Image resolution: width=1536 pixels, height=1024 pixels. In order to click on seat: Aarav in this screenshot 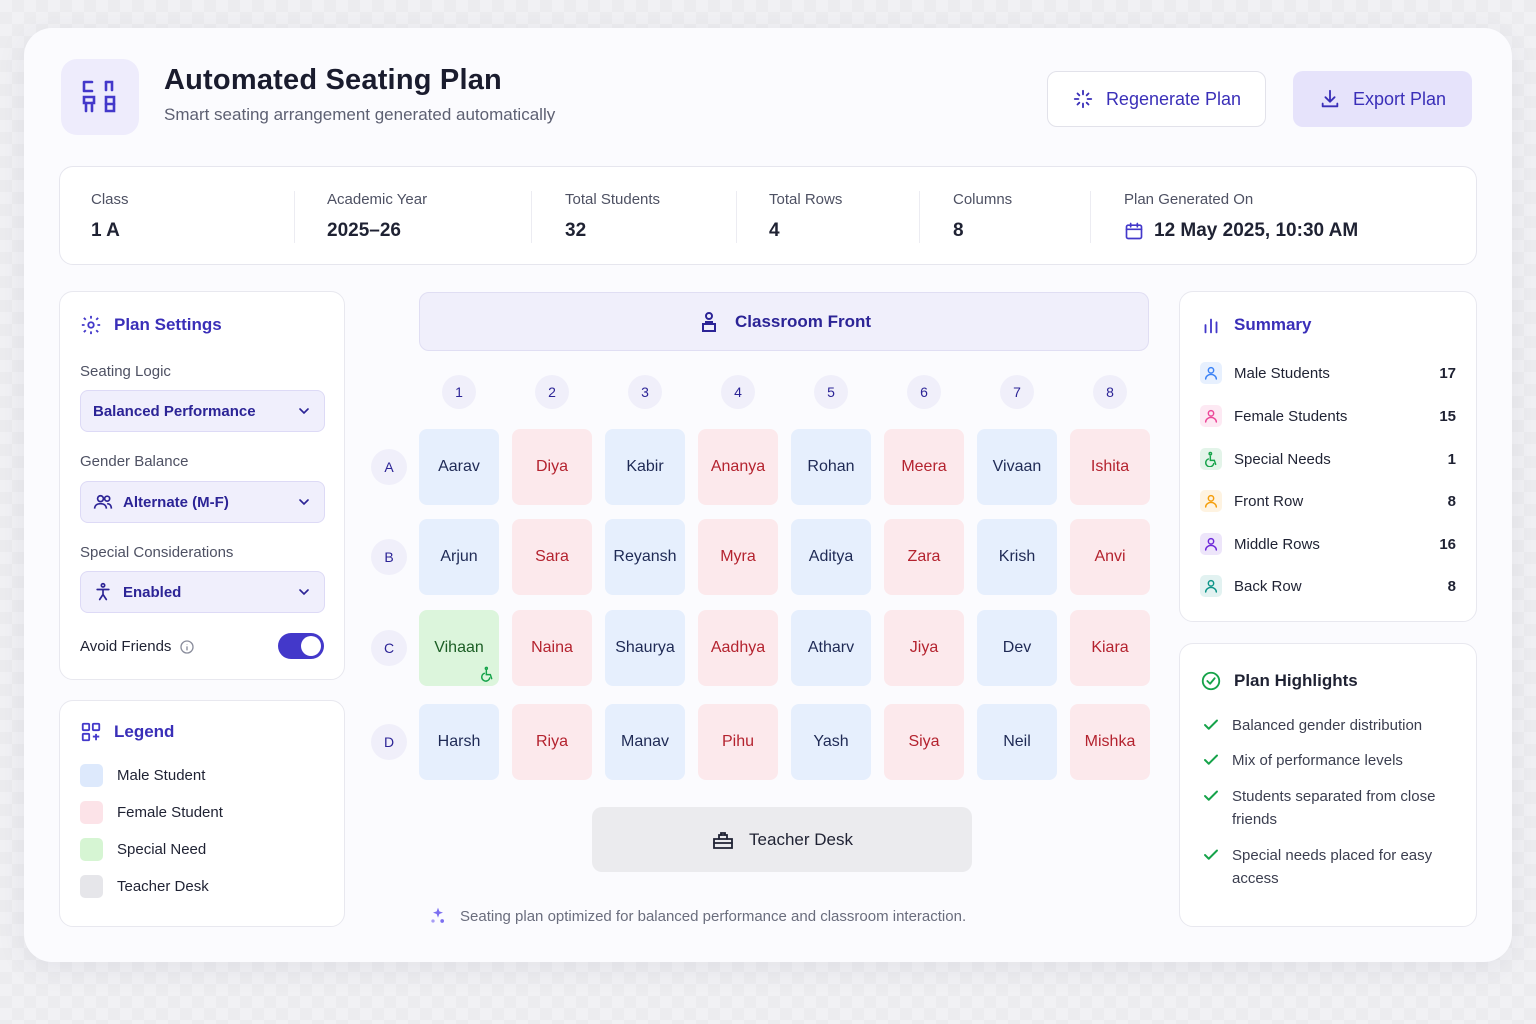, I will do `click(459, 467)`.